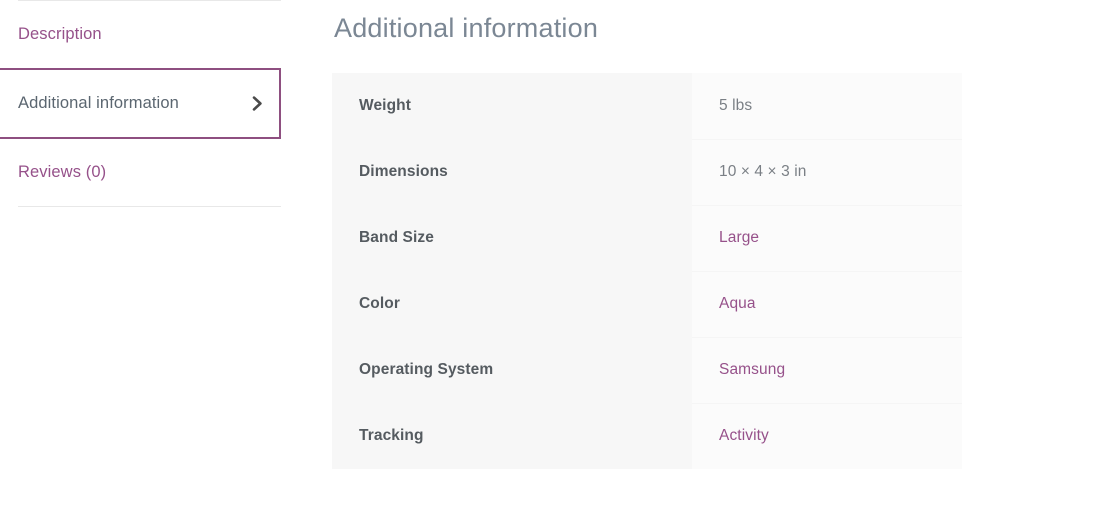 The image size is (1096, 511). I want to click on attribute-value: Samsung, so click(827, 370).